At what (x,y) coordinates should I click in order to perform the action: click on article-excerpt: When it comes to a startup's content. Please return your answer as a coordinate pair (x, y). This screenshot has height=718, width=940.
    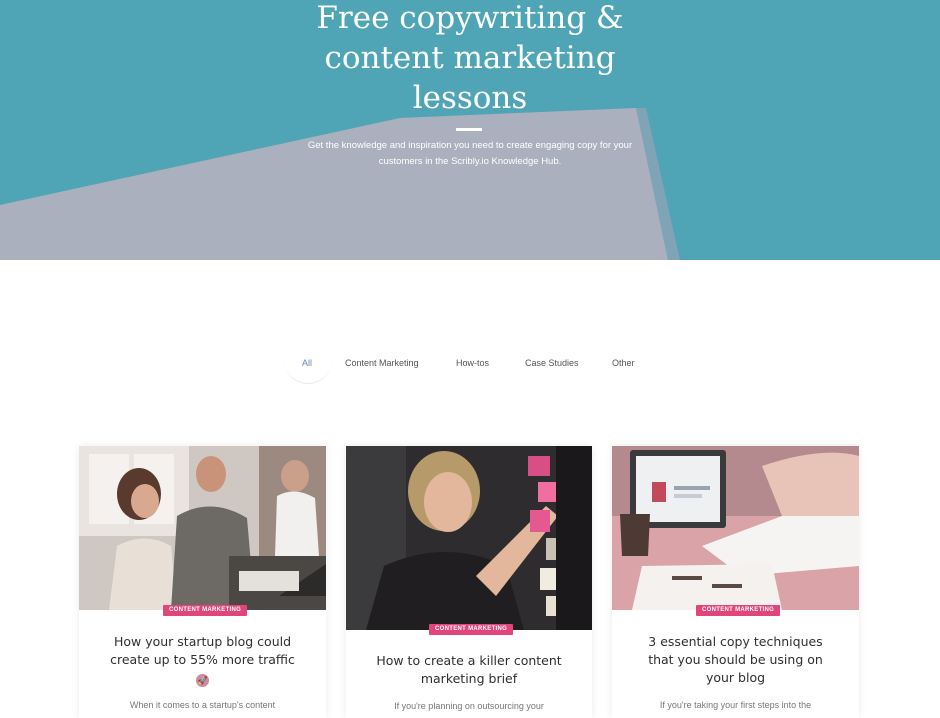
    Looking at the image, I should click on (202, 705).